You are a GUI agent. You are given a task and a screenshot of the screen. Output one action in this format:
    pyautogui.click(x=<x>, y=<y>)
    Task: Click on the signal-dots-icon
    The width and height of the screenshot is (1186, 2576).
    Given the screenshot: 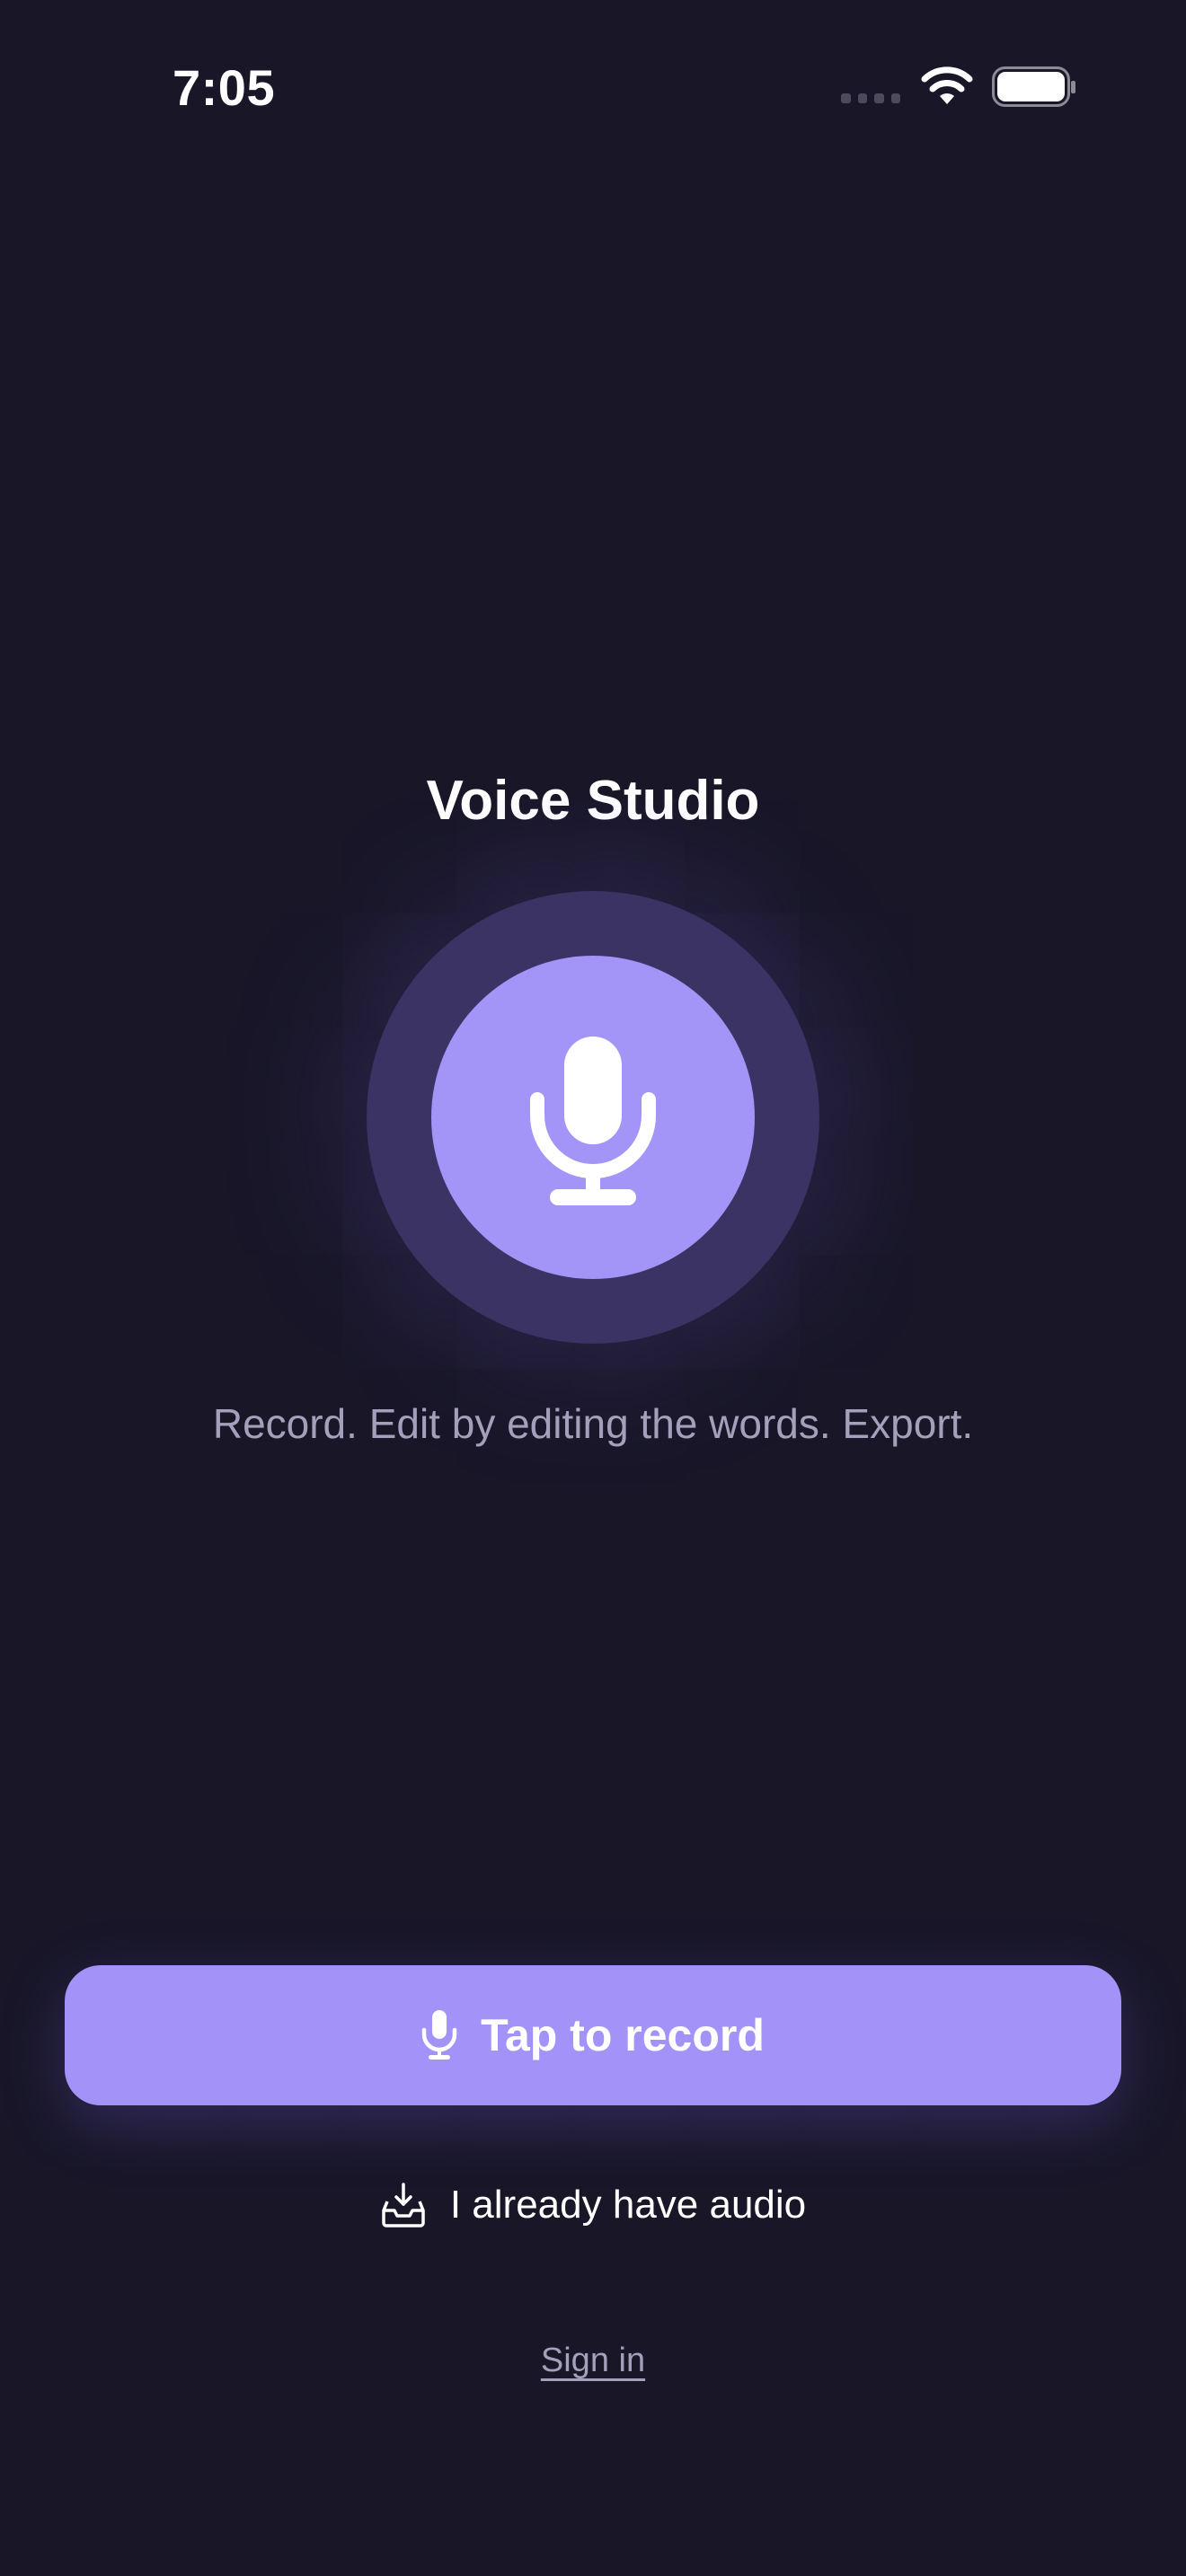 What is the action you would take?
    pyautogui.click(x=870, y=99)
    